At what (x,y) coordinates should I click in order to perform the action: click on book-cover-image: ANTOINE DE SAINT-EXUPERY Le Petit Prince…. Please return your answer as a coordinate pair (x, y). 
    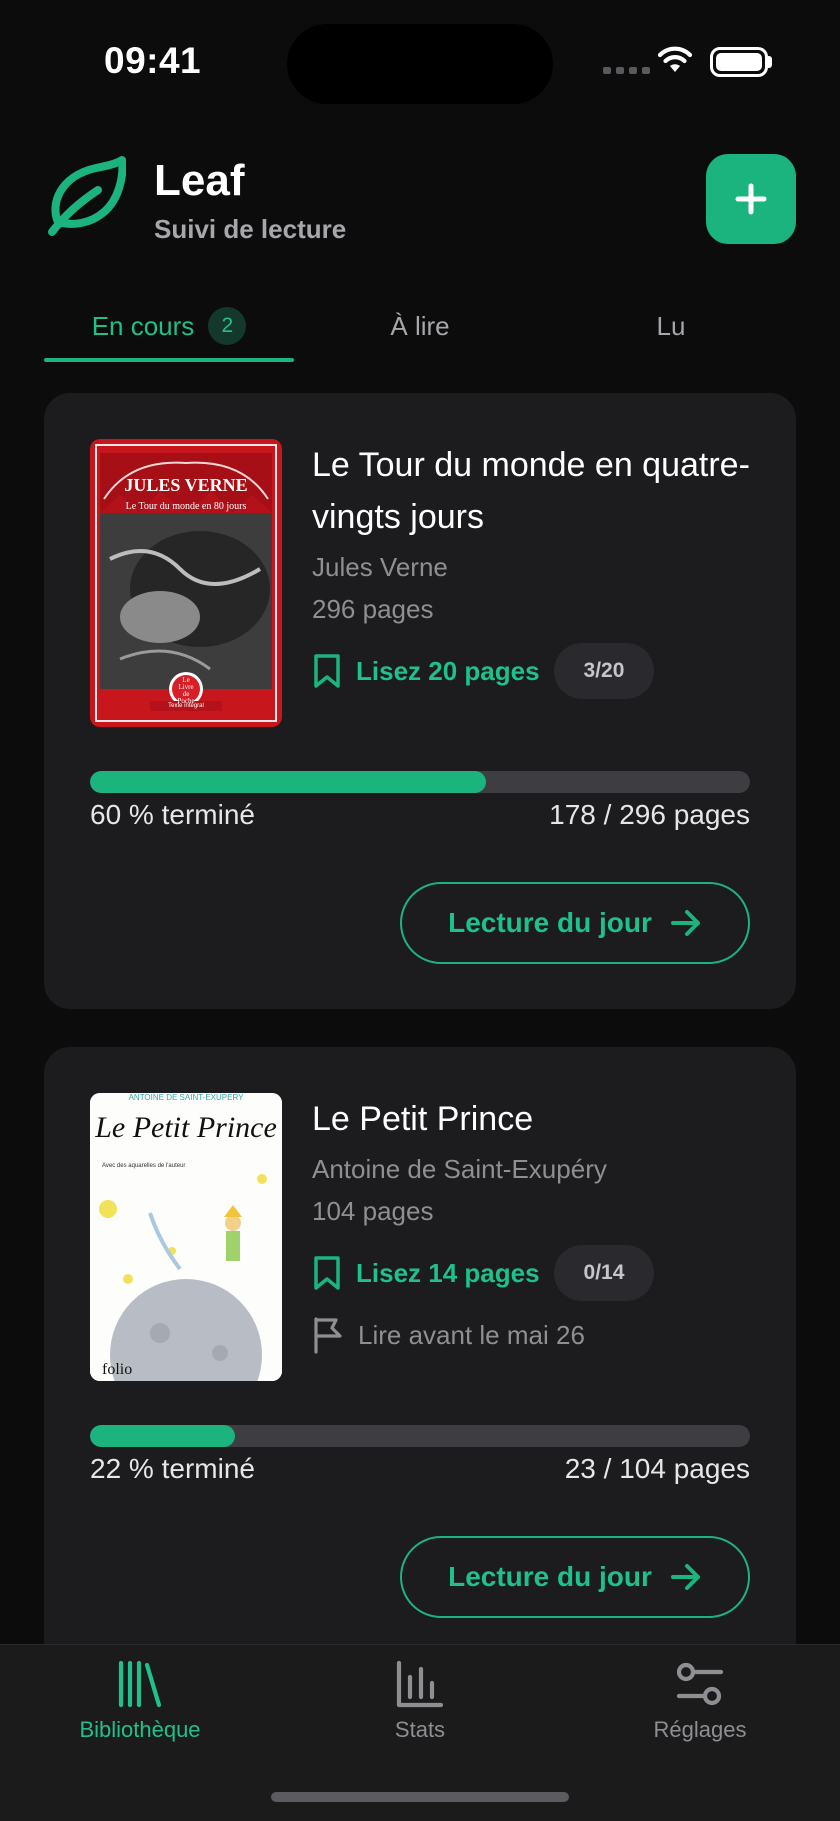
    Looking at the image, I should click on (186, 1237).